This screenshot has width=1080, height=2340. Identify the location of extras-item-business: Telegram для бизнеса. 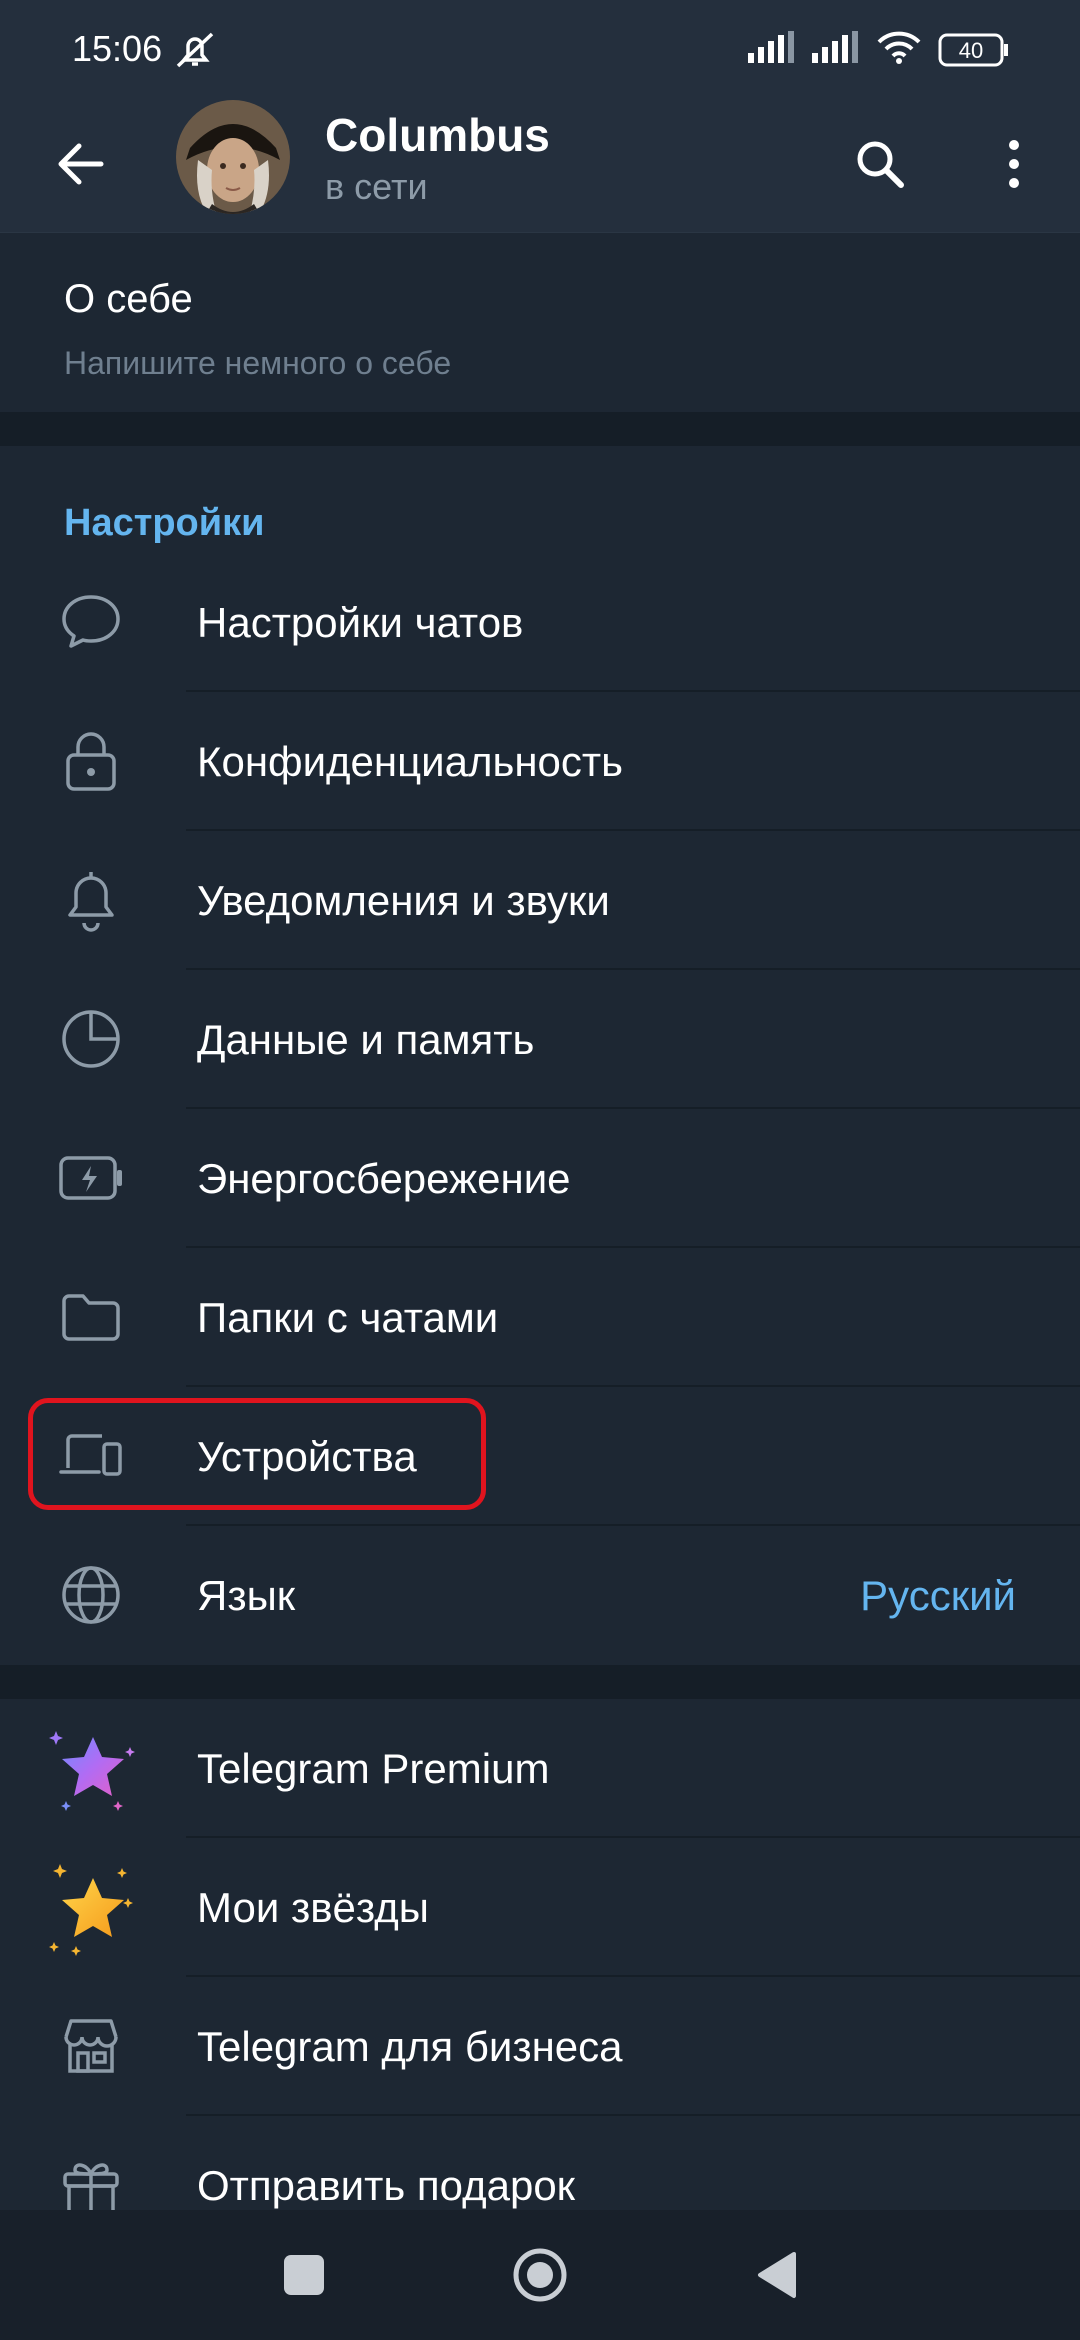
(540, 2046).